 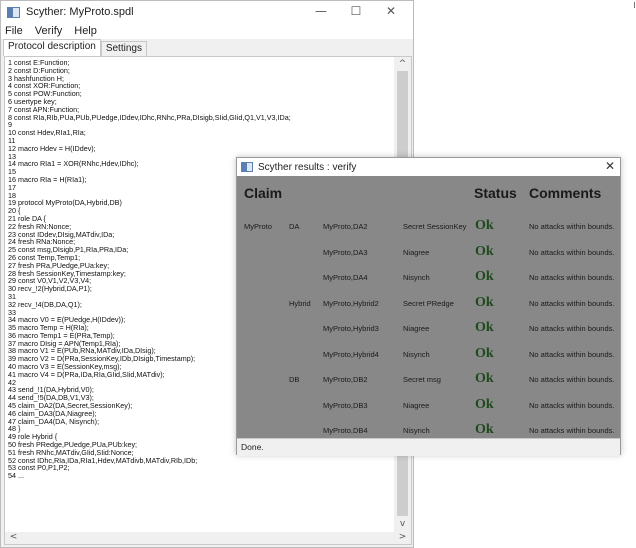 What do you see at coordinates (435, 226) in the screenshot?
I see `claim-cell: Secret SessionKey` at bounding box center [435, 226].